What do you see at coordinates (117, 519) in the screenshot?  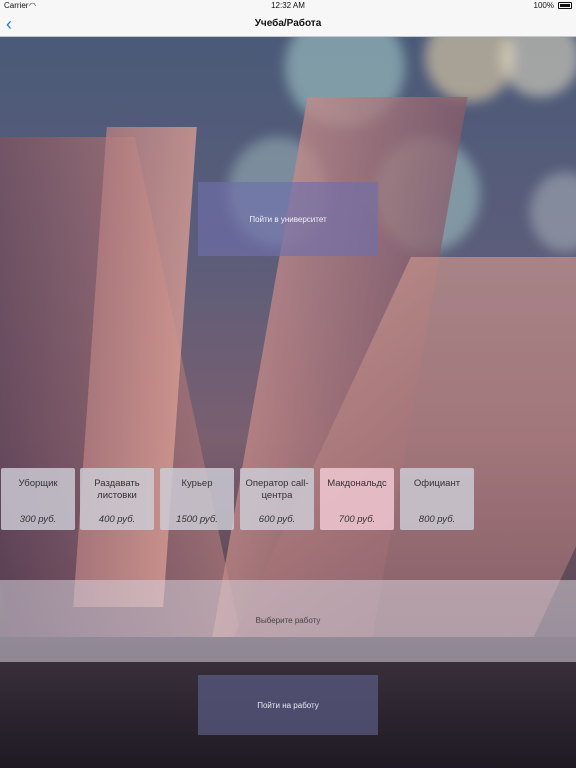 I see `job-price: 400 руб.` at bounding box center [117, 519].